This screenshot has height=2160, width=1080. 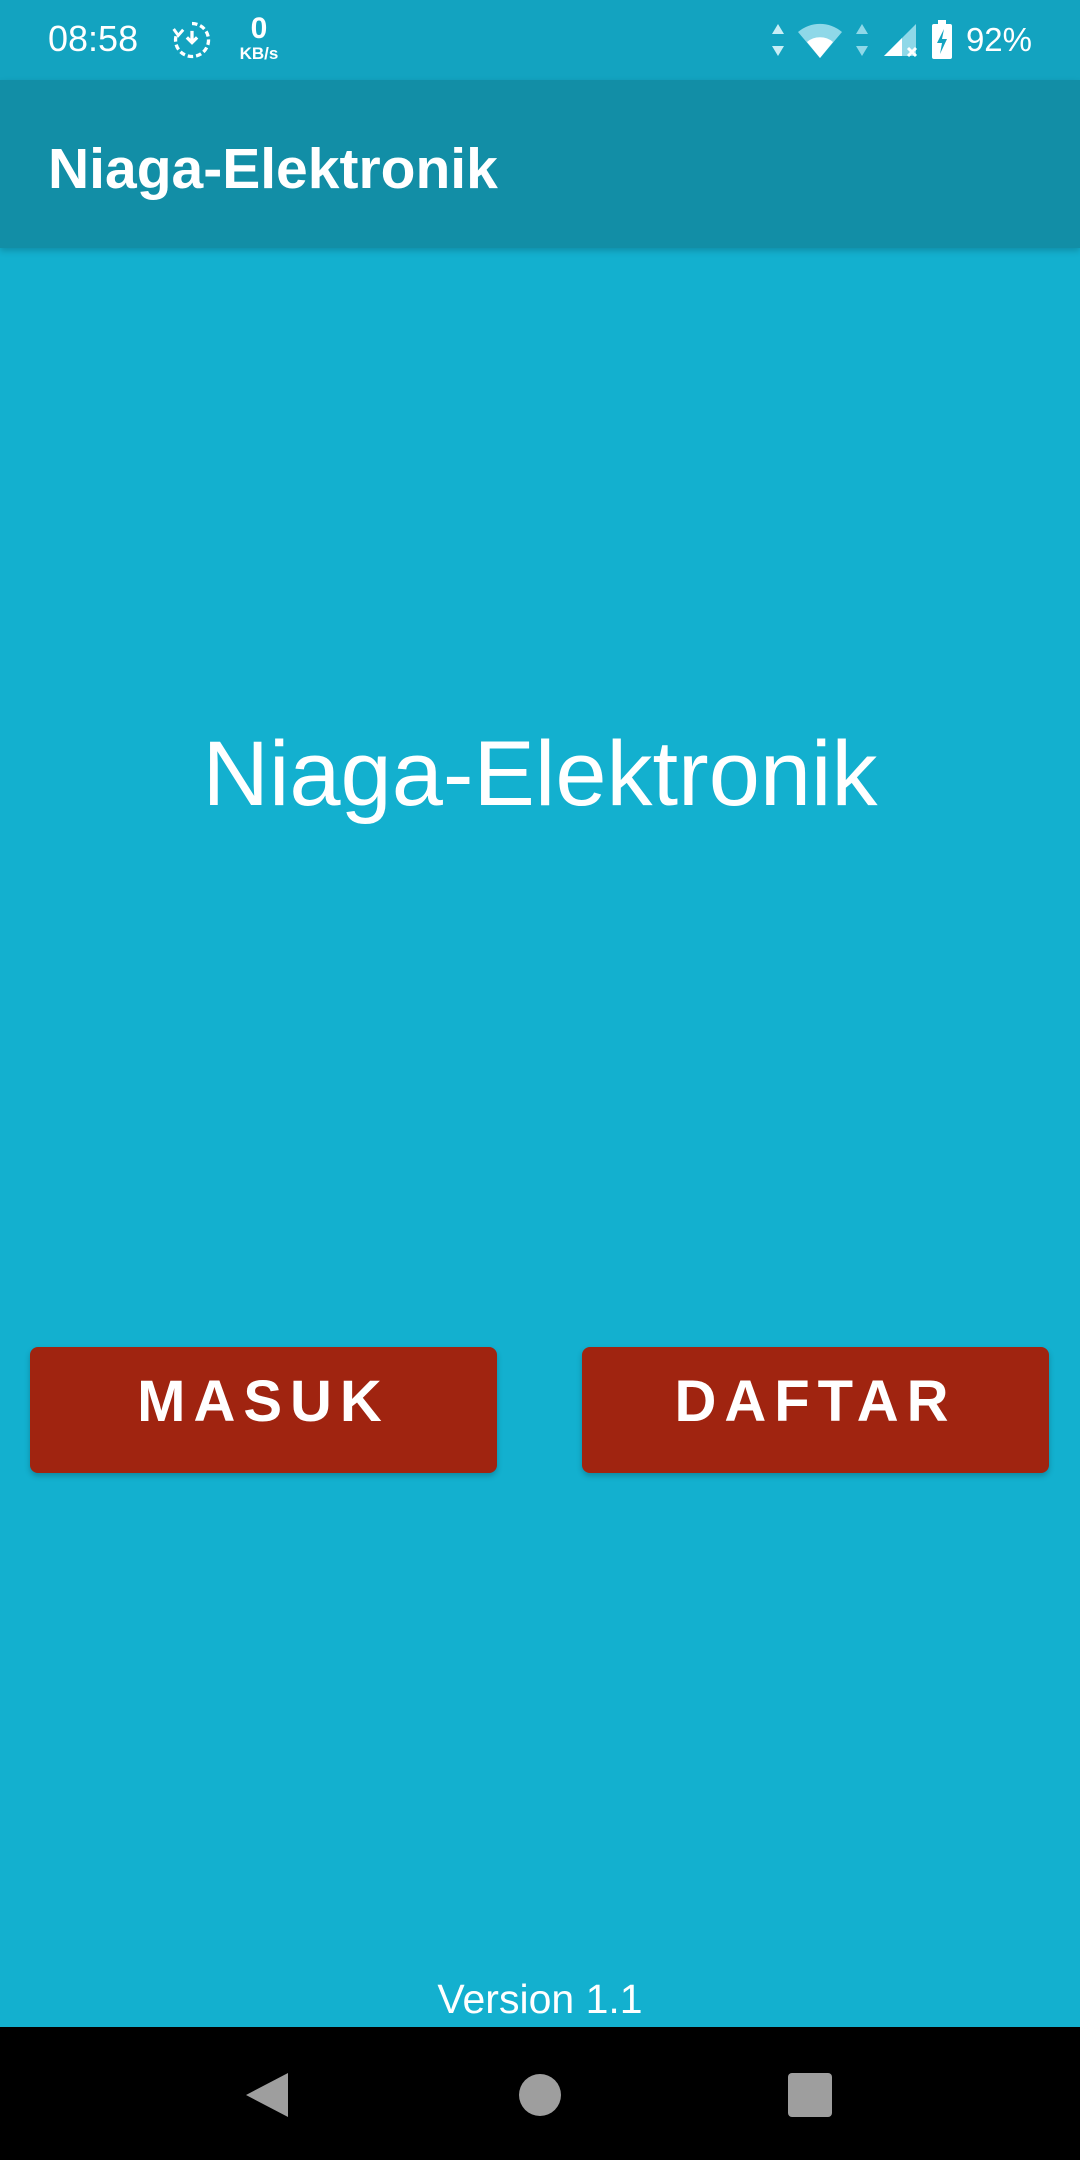 What do you see at coordinates (93, 38) in the screenshot?
I see `status-time: 08:58` at bounding box center [93, 38].